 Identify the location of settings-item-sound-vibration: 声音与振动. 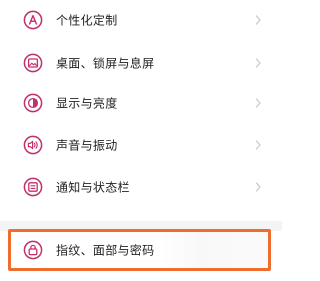
(141, 145).